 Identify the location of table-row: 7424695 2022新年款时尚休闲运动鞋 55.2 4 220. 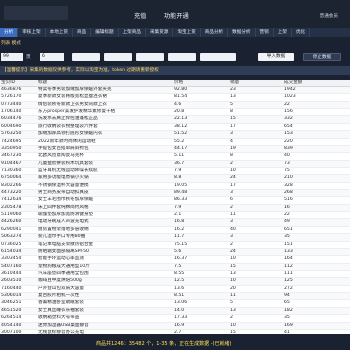
(175, 142).